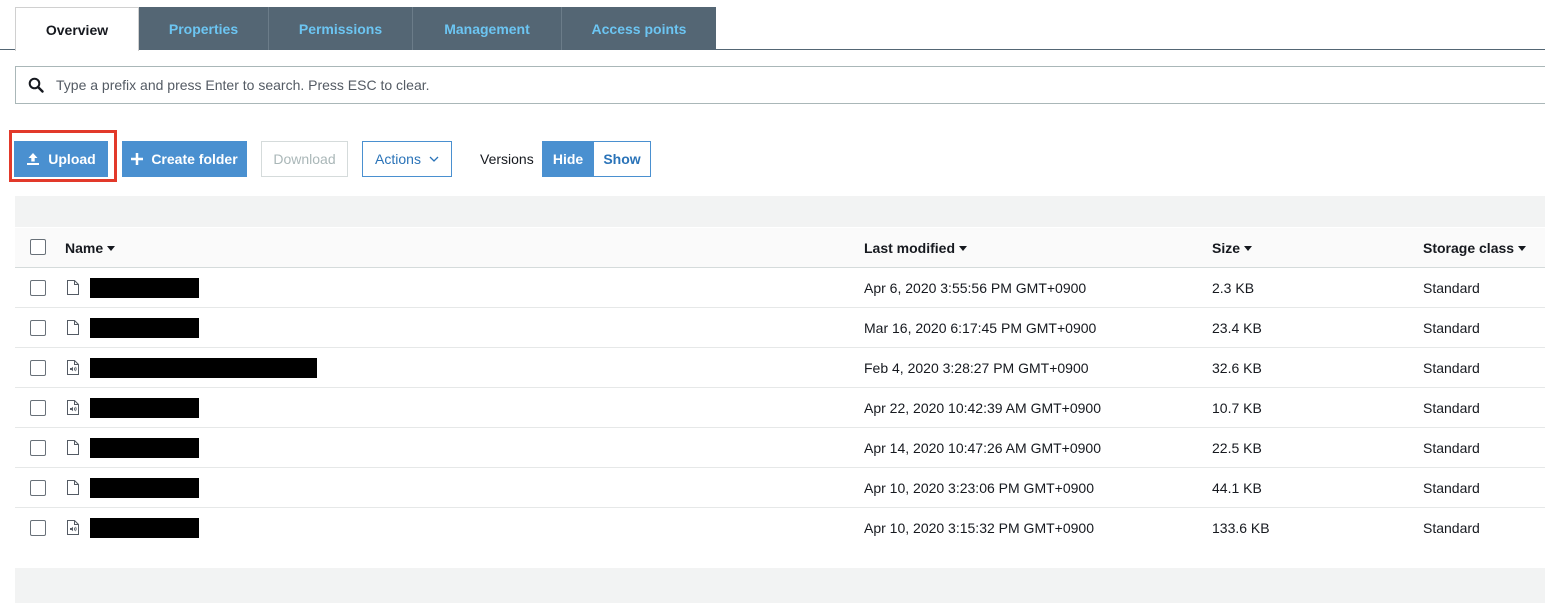  What do you see at coordinates (304, 159) in the screenshot?
I see `download-button: Download` at bounding box center [304, 159].